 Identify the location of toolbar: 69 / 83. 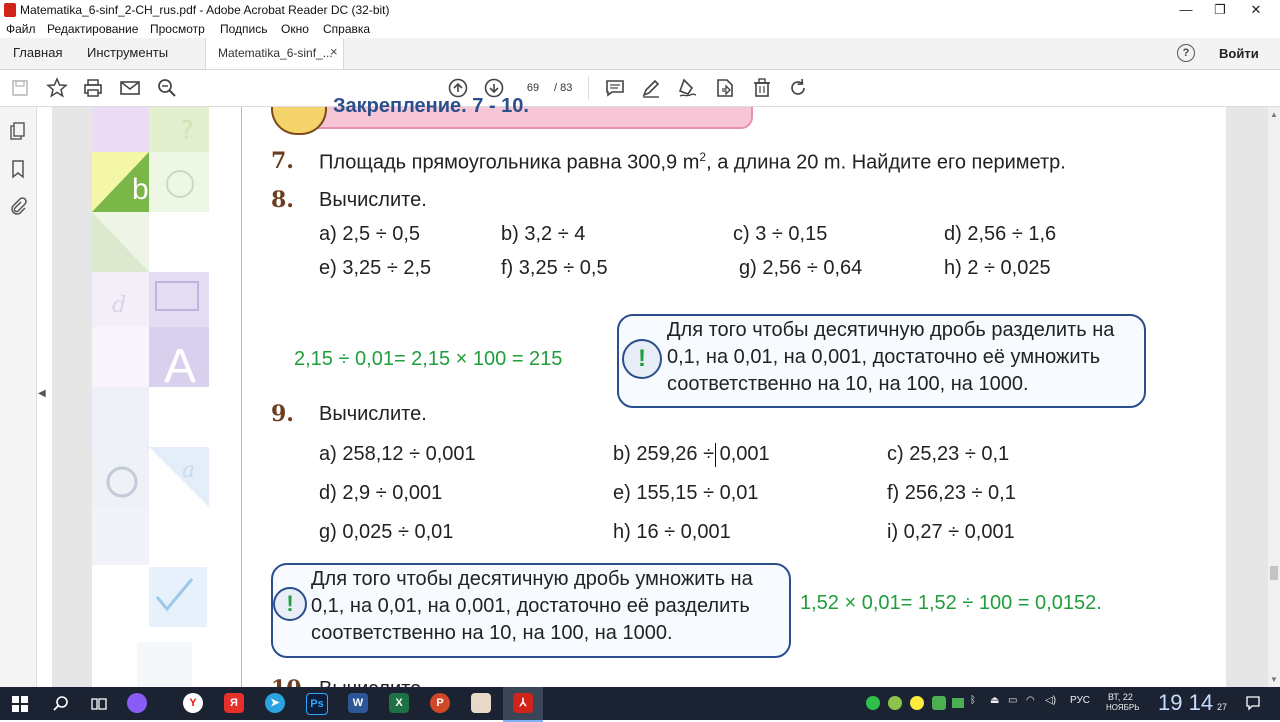
(640, 88).